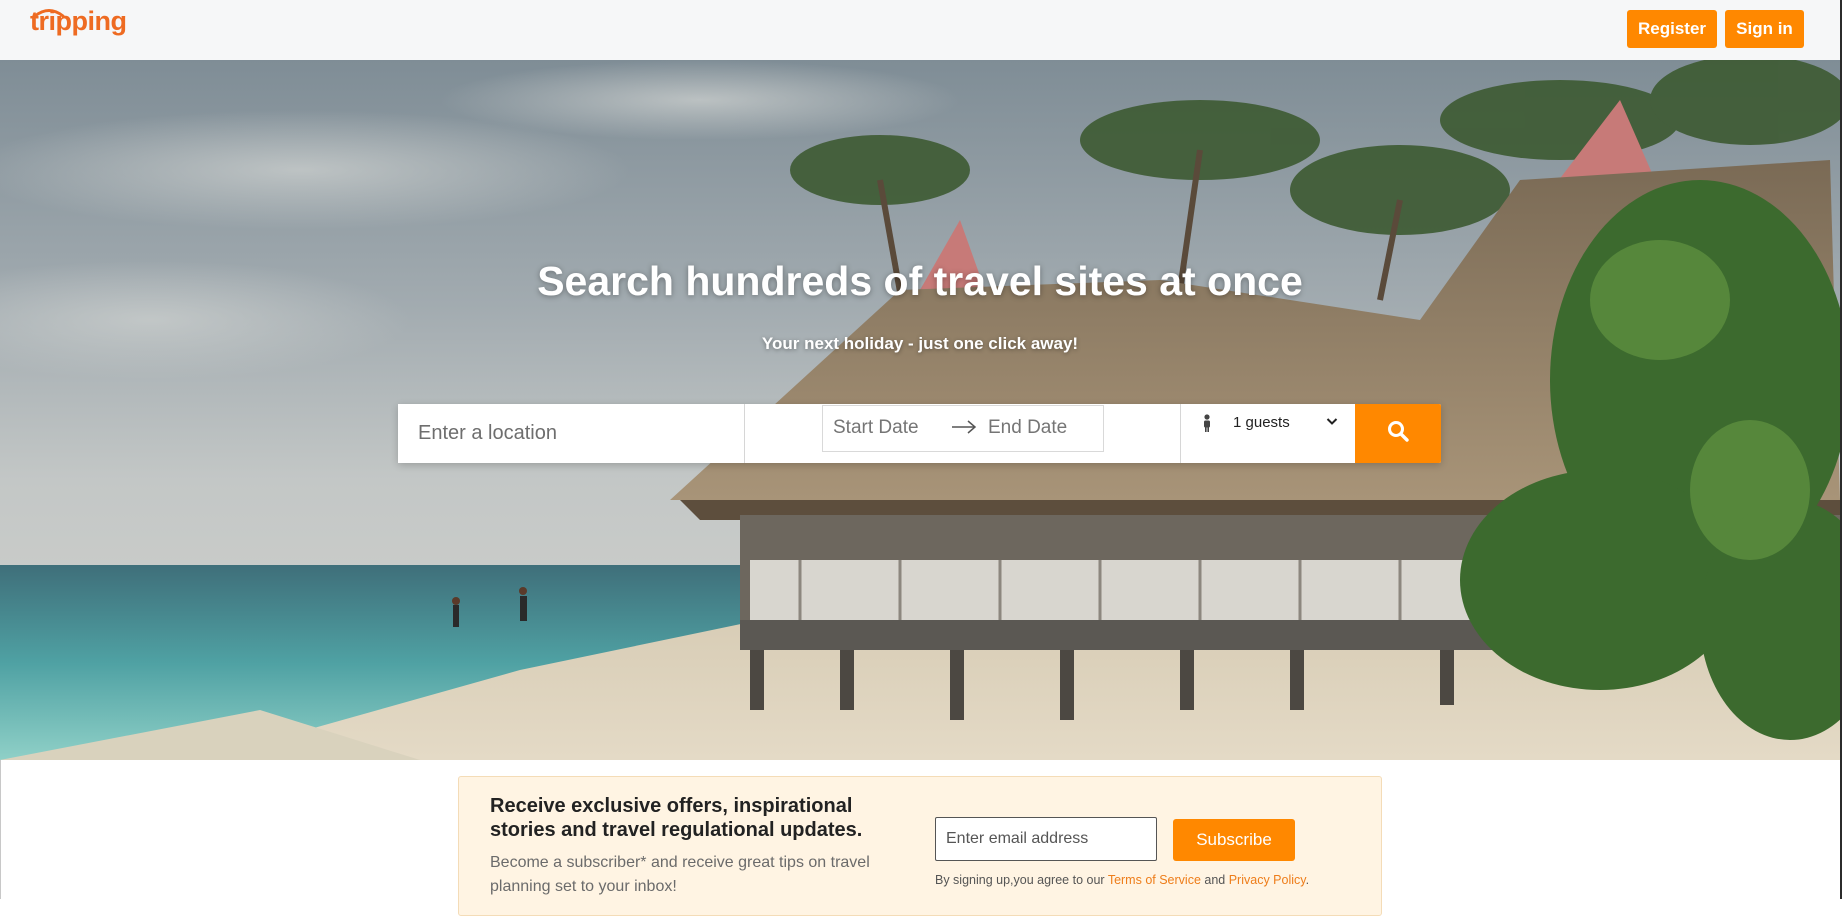  I want to click on tripping-logo: tripping, so click(78, 21).